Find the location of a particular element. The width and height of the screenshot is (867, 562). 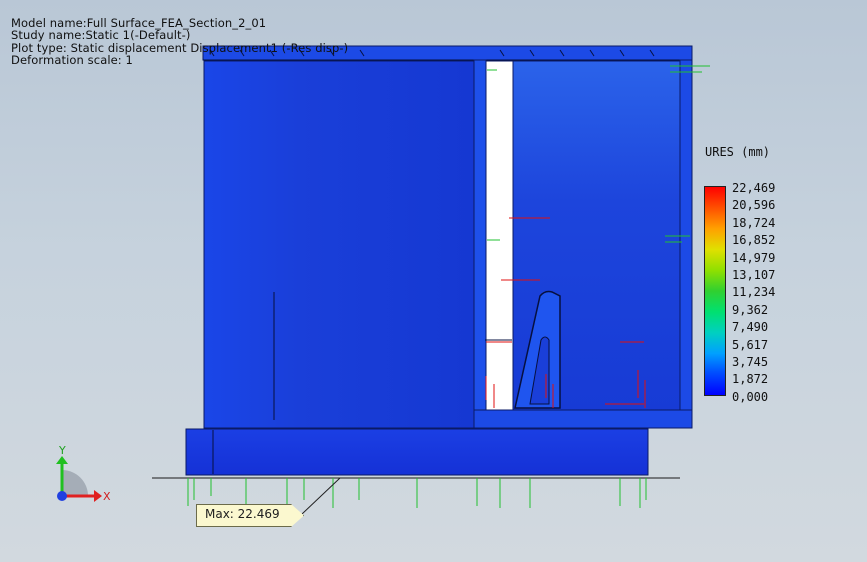

max-callout-leader is located at coordinates (321, 496).